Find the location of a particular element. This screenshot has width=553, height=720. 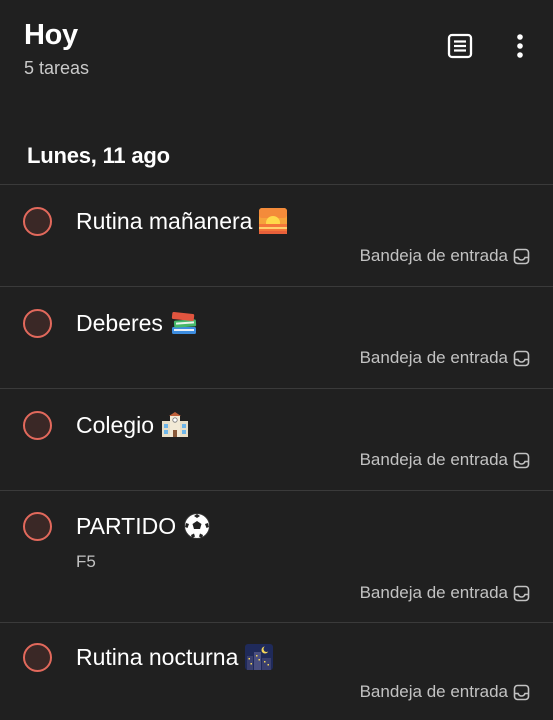

soccer-ball-emoji is located at coordinates (197, 525).